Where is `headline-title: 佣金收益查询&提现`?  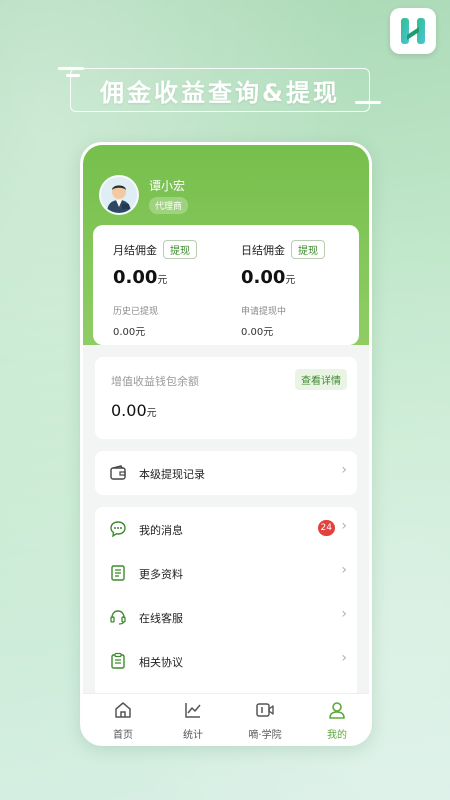
headline-title: 佣金收益查询&提现 is located at coordinates (220, 92).